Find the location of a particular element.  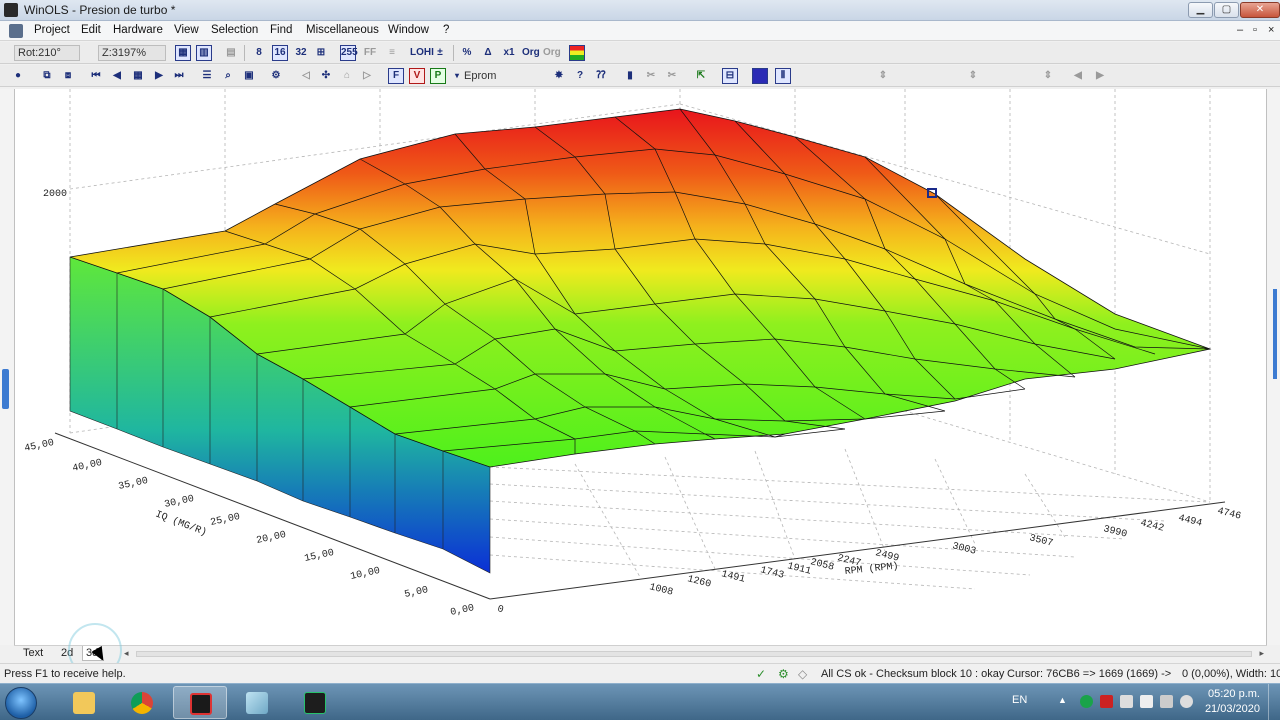

taskbar-app-button is located at coordinates (257, 702).